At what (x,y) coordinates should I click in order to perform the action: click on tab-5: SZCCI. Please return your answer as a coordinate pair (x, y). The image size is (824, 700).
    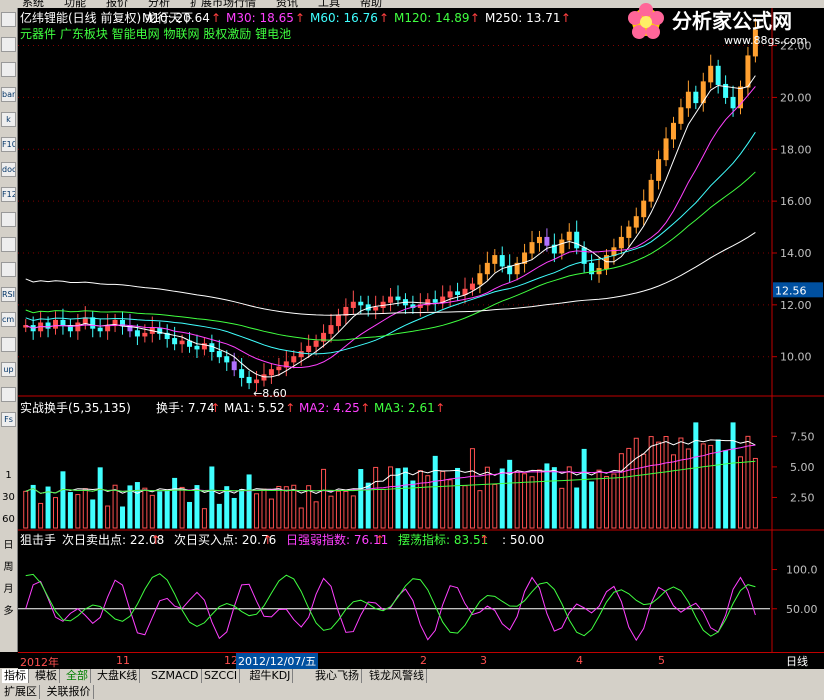
    Looking at the image, I should click on (221, 676).